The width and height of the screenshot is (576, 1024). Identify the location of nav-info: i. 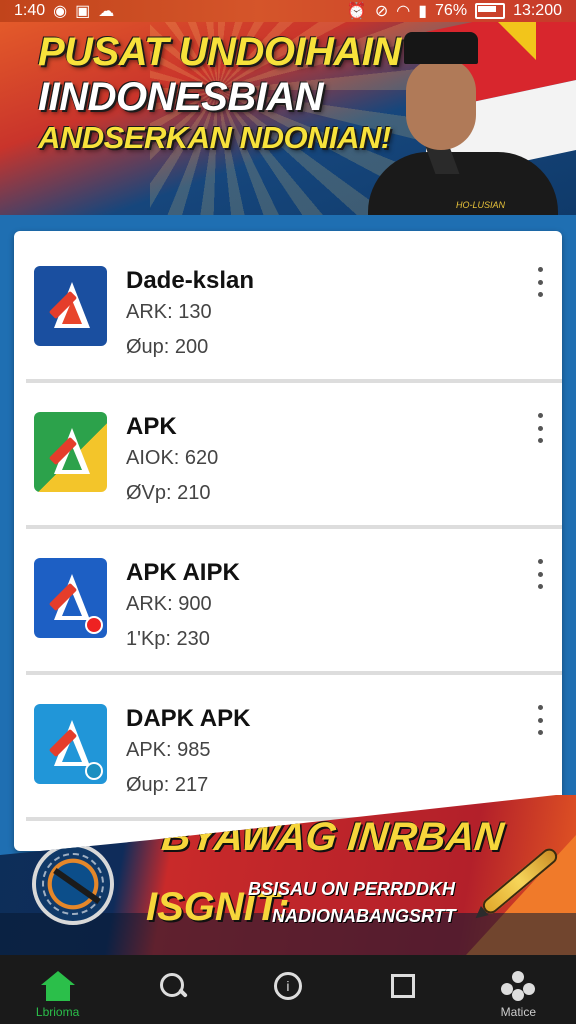
(288, 989).